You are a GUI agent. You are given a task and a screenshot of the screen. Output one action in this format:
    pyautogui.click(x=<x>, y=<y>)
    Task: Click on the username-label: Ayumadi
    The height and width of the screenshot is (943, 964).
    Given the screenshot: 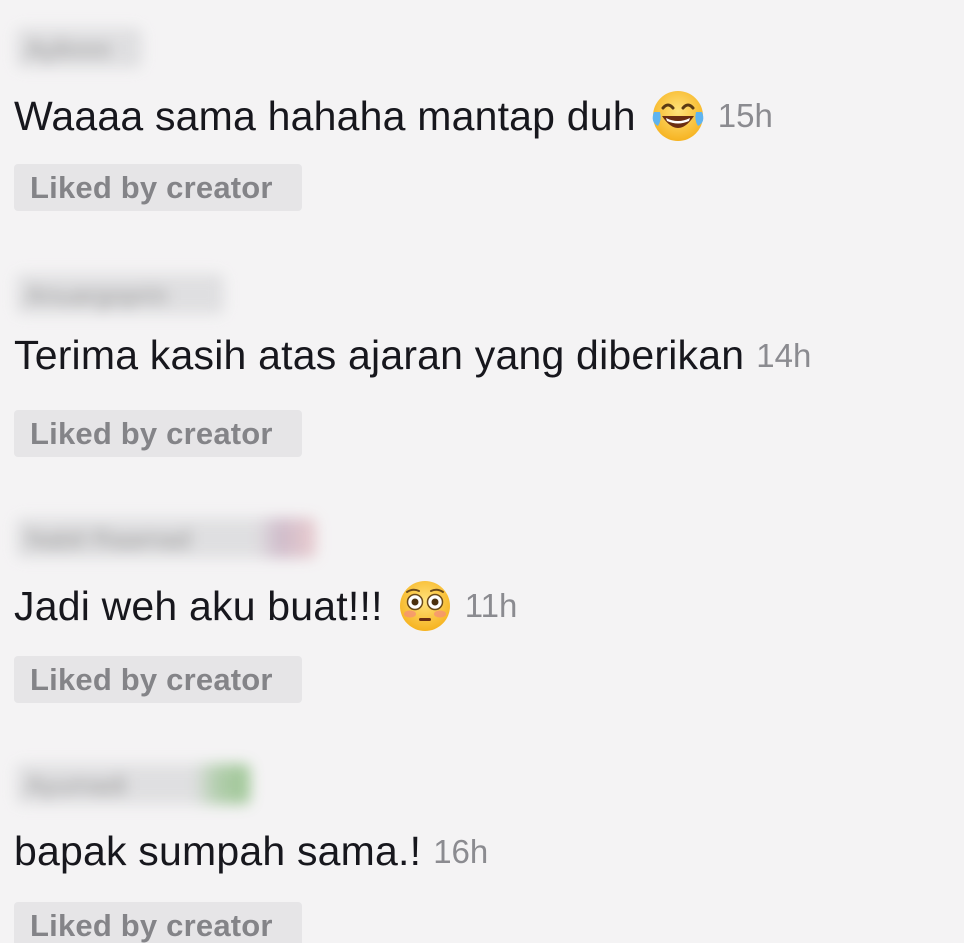 What is the action you would take?
    pyautogui.click(x=76, y=785)
    